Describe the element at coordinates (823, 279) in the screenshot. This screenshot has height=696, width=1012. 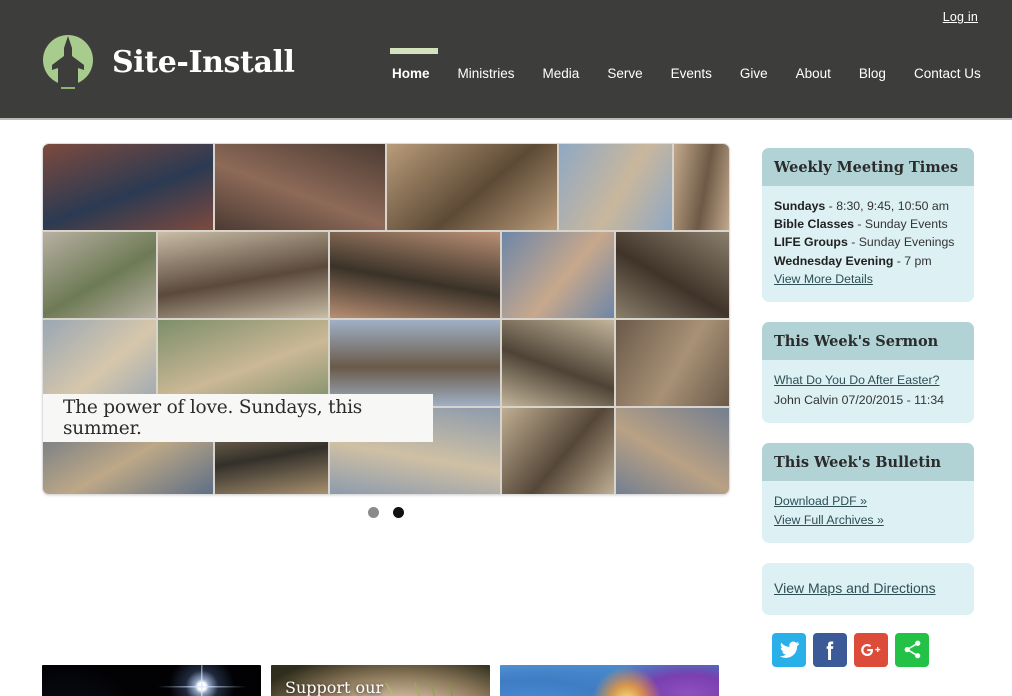
I see `view-more-details-link: View More Details` at that location.